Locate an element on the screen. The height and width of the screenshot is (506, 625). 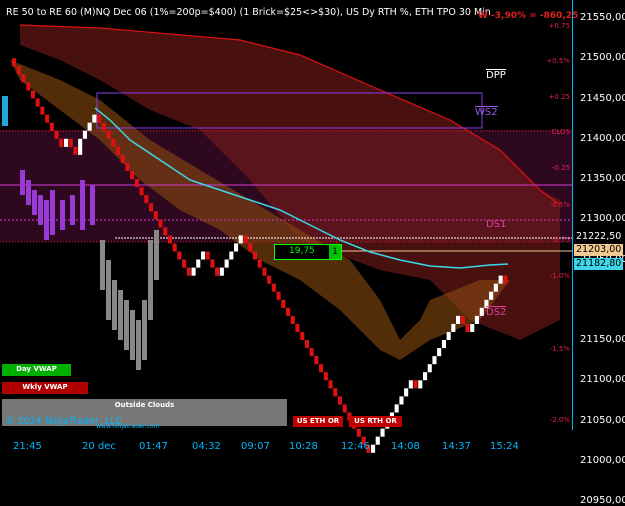
position-qty: 1 is located at coordinates (335, 252).